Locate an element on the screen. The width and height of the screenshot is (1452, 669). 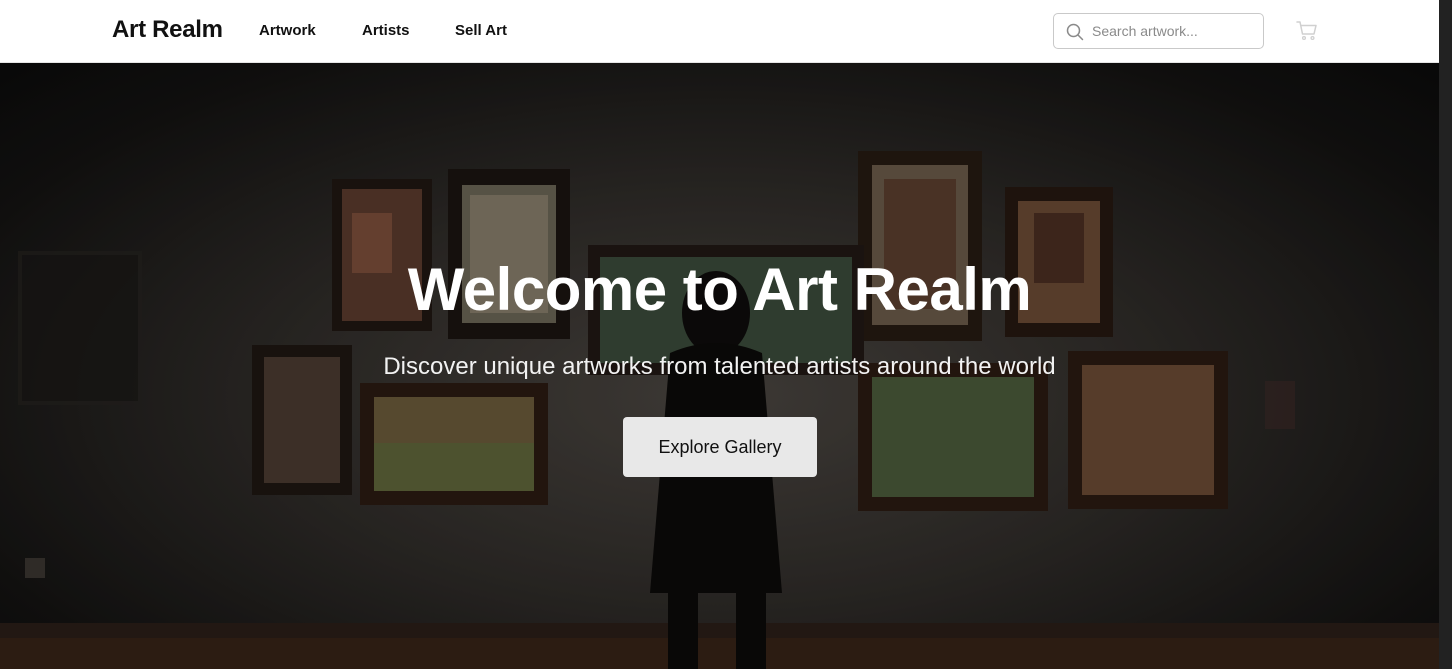
shopping-cart-icon is located at coordinates (1307, 31).